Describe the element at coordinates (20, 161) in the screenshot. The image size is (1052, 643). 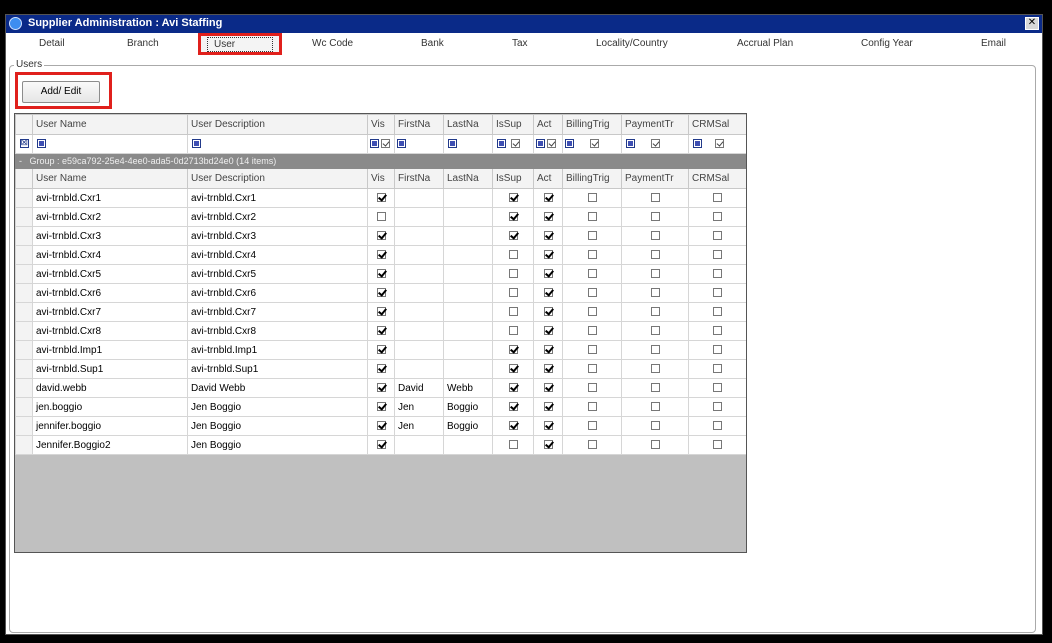
I see `group-toggle-icon: -` at that location.